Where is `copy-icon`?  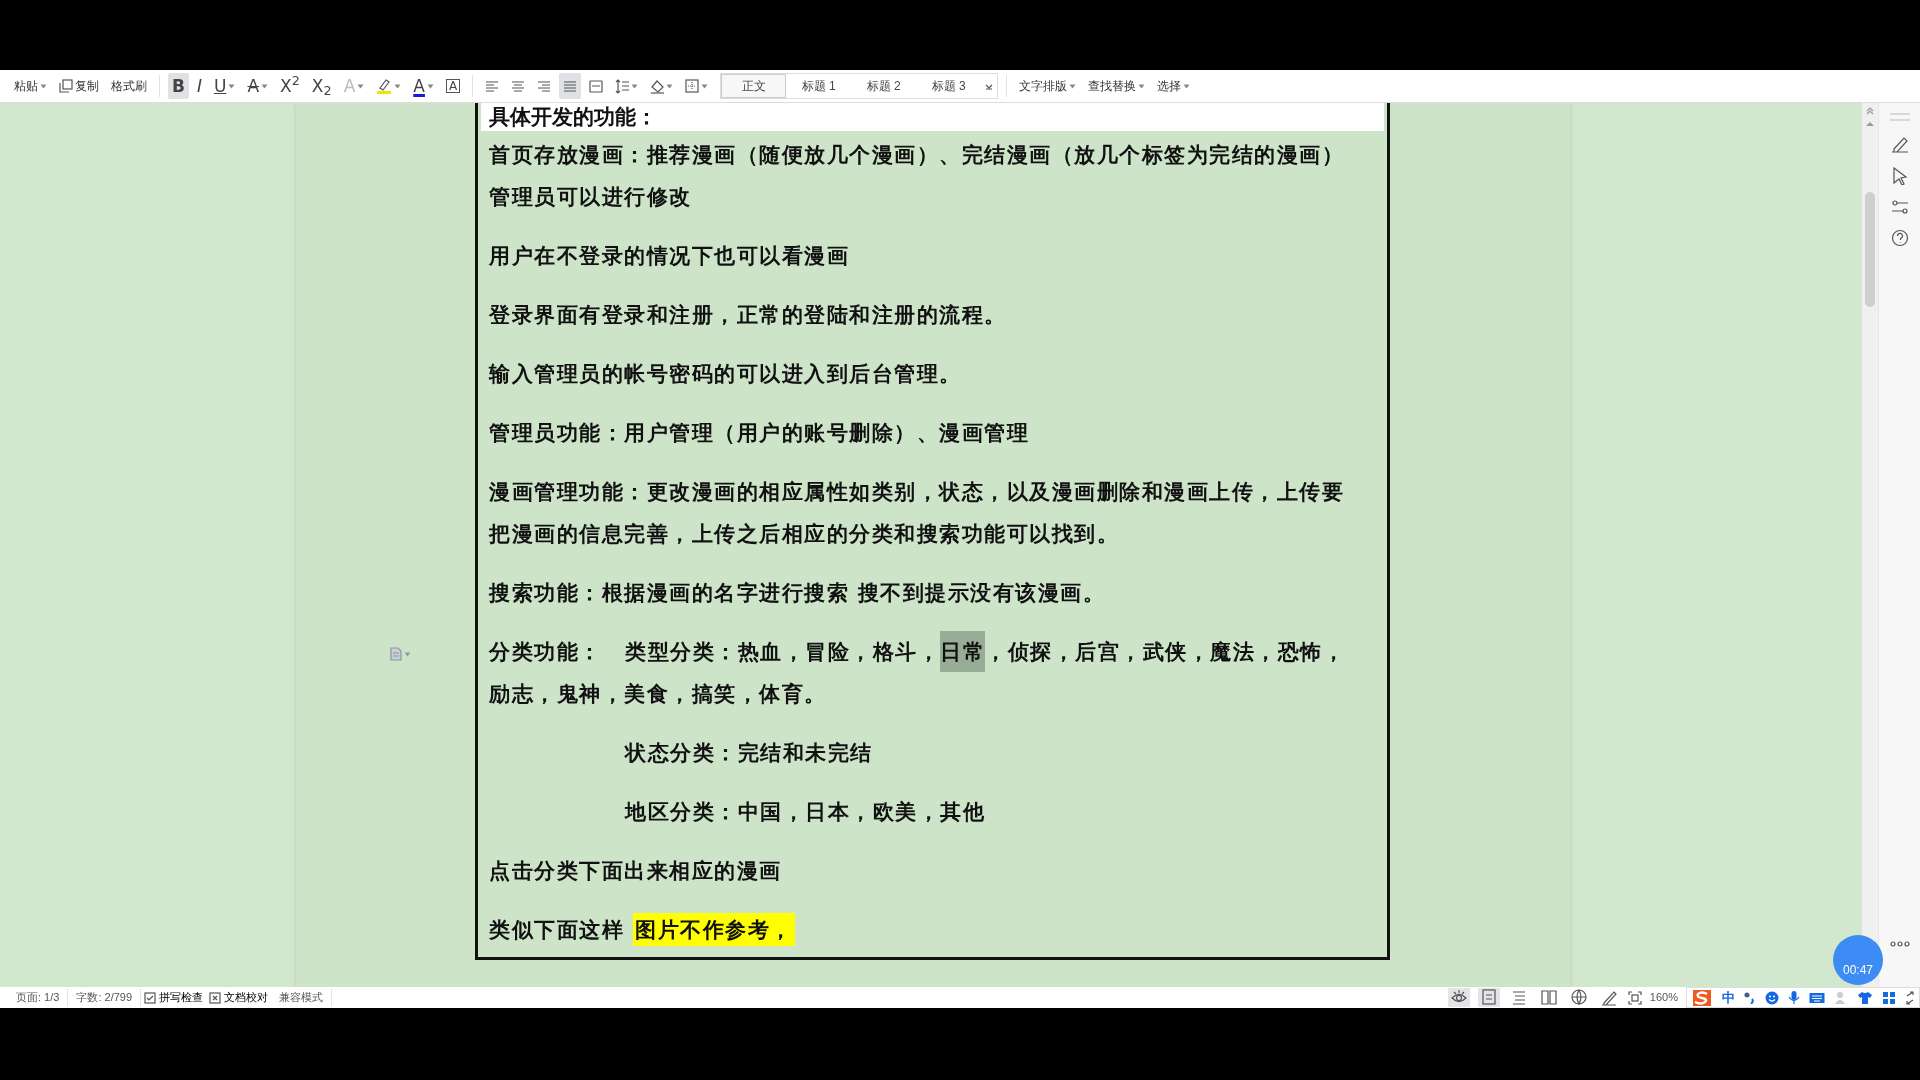
copy-icon is located at coordinates (66, 86).